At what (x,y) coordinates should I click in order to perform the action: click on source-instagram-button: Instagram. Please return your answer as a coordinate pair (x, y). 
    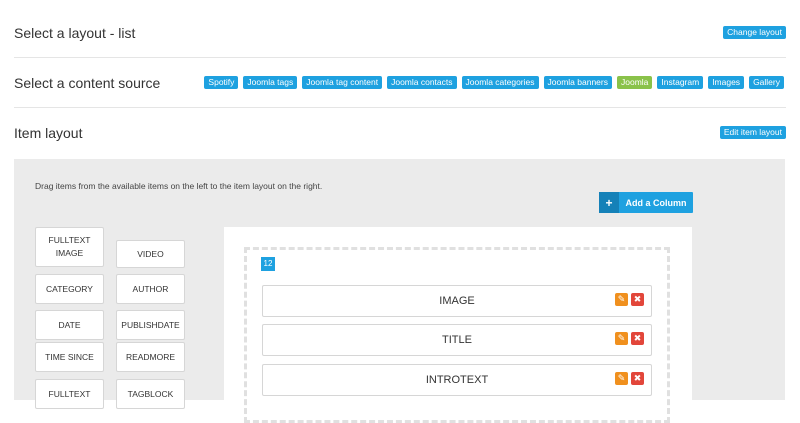
    Looking at the image, I should click on (680, 82).